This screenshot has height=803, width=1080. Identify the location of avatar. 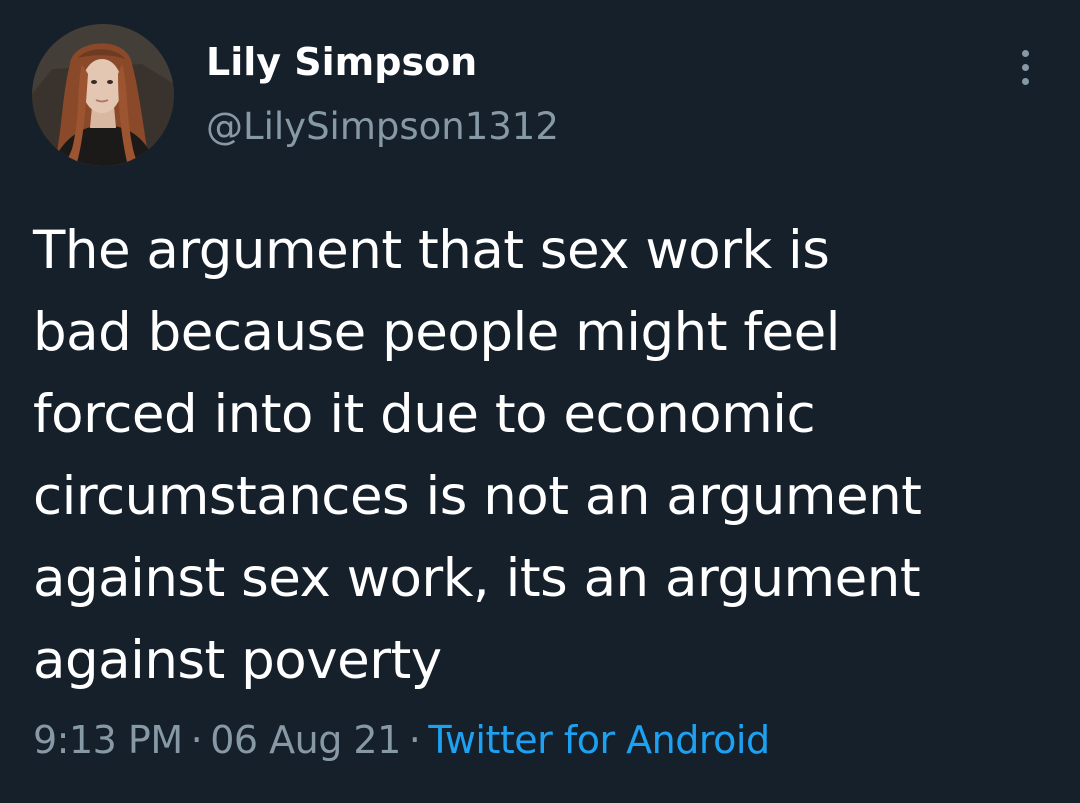
(103, 95).